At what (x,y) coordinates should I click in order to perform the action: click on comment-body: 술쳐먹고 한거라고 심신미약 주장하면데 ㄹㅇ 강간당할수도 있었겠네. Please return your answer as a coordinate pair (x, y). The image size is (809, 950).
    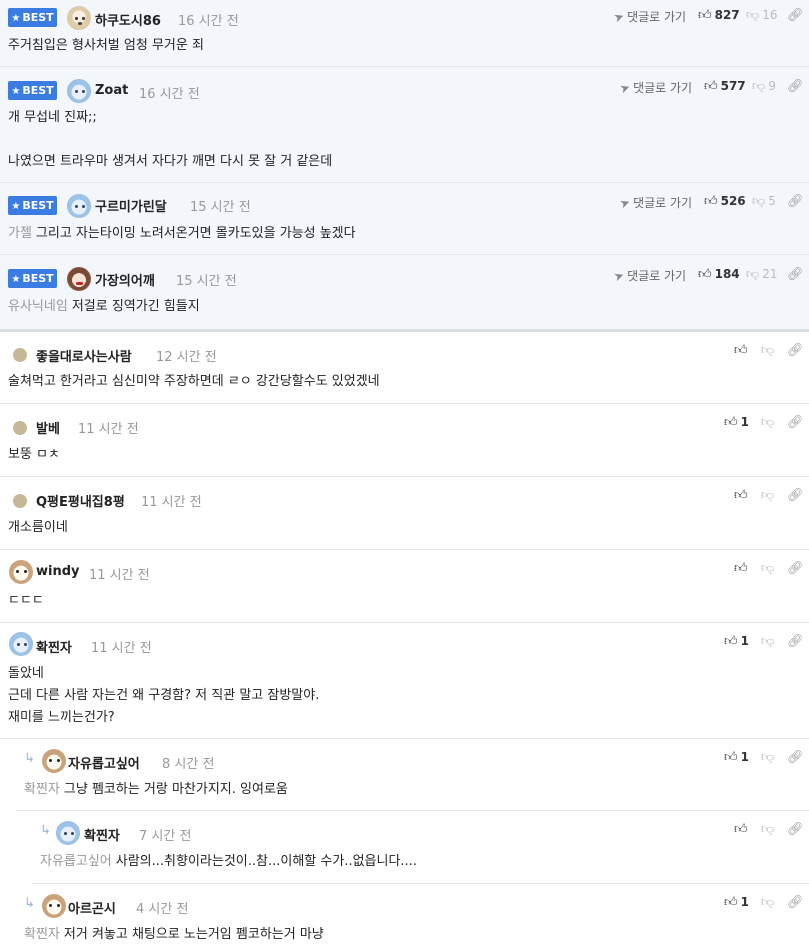
    Looking at the image, I should click on (194, 381).